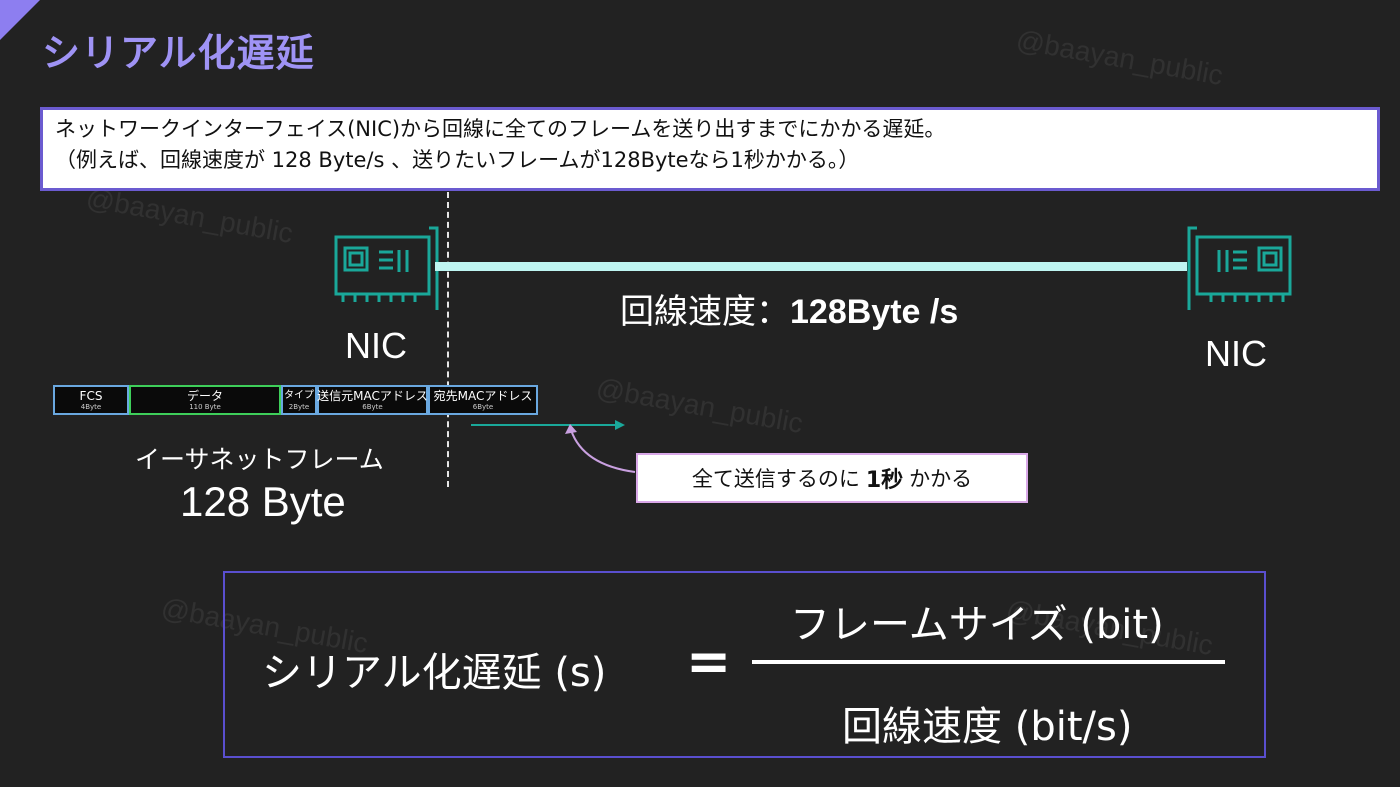 The image size is (1400, 787). Describe the element at coordinates (434, 673) in the screenshot. I see `formula-lhs: シリアル化遅延 (s)` at that location.